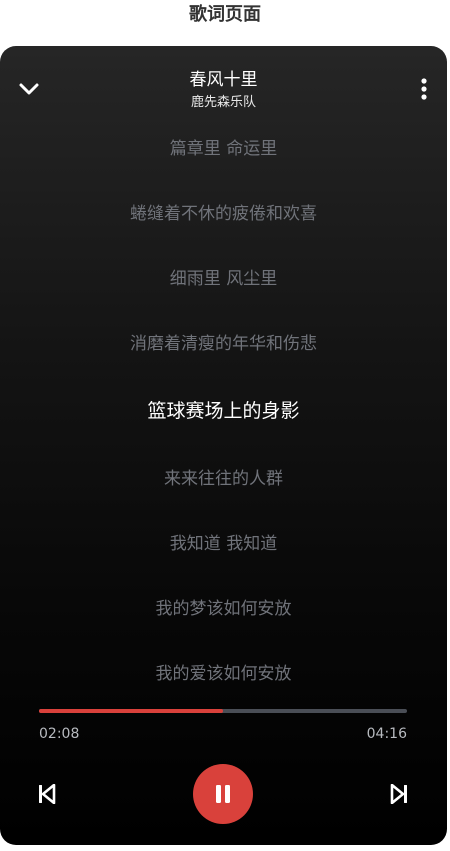 This screenshot has height=851, width=450. What do you see at coordinates (223, 102) in the screenshot?
I see `song-artist: 鹿先森乐队` at bounding box center [223, 102].